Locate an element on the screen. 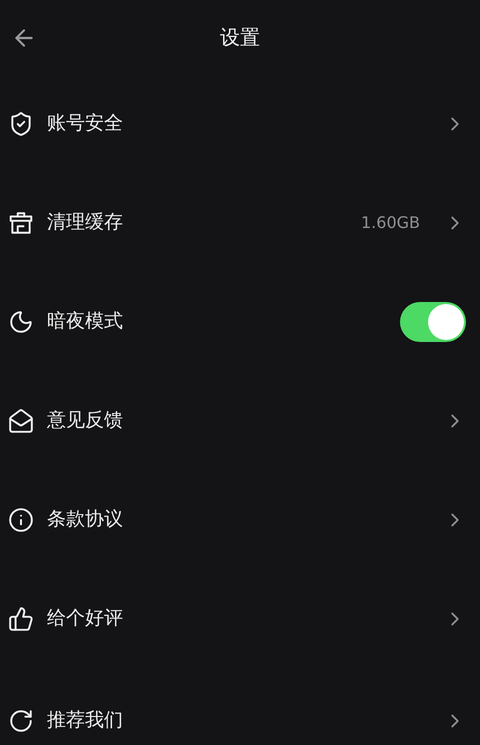  info-icon is located at coordinates (21, 519).